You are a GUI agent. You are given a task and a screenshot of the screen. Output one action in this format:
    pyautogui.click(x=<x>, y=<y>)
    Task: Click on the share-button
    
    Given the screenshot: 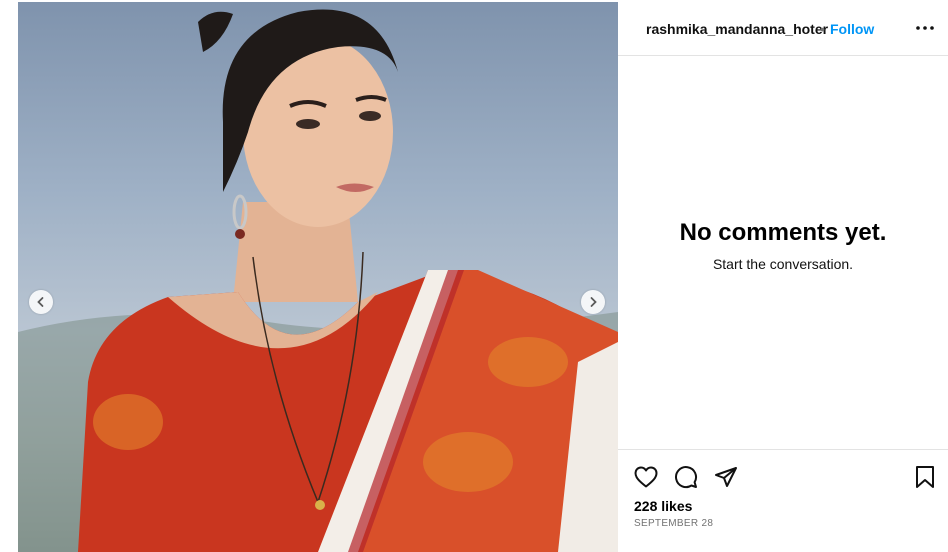 What is the action you would take?
    pyautogui.click(x=726, y=477)
    